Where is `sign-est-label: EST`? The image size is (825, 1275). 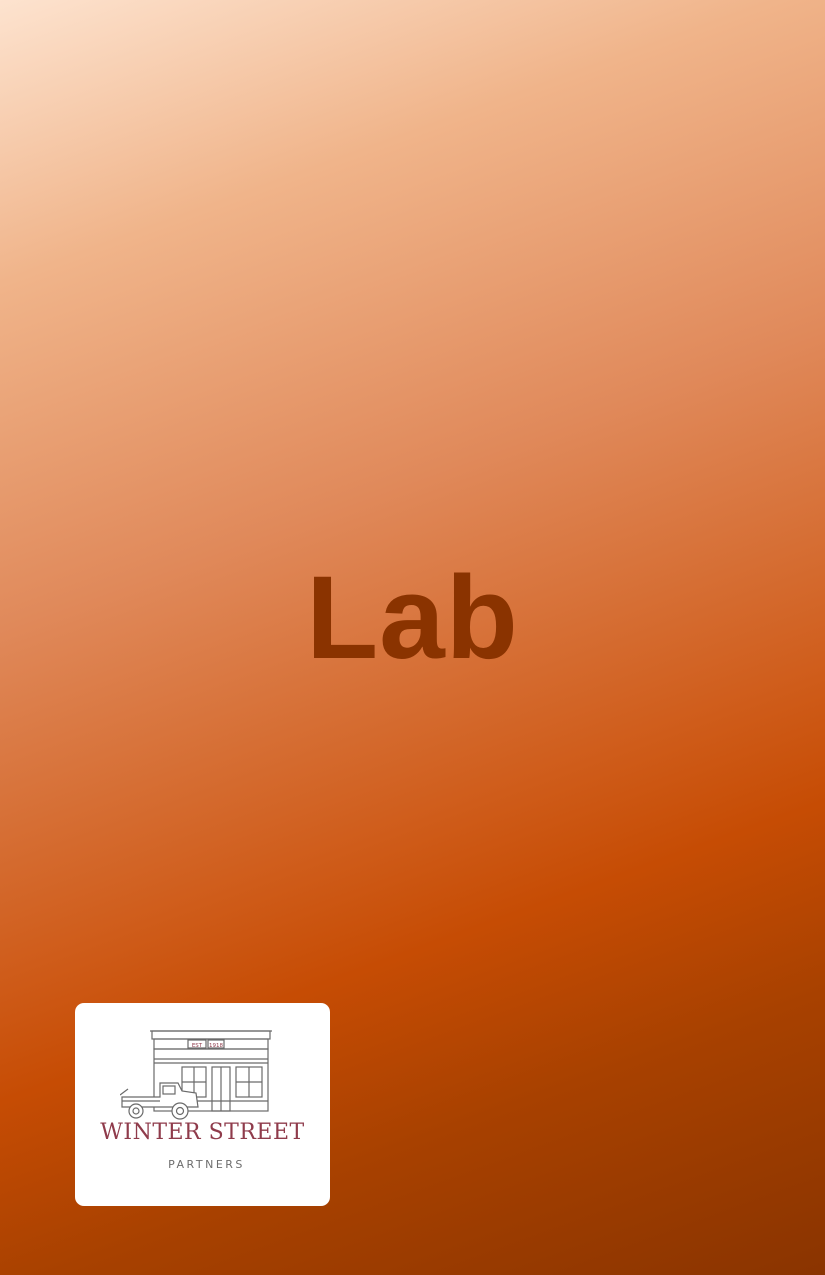
sign-est-label: EST is located at coordinates (197, 1046).